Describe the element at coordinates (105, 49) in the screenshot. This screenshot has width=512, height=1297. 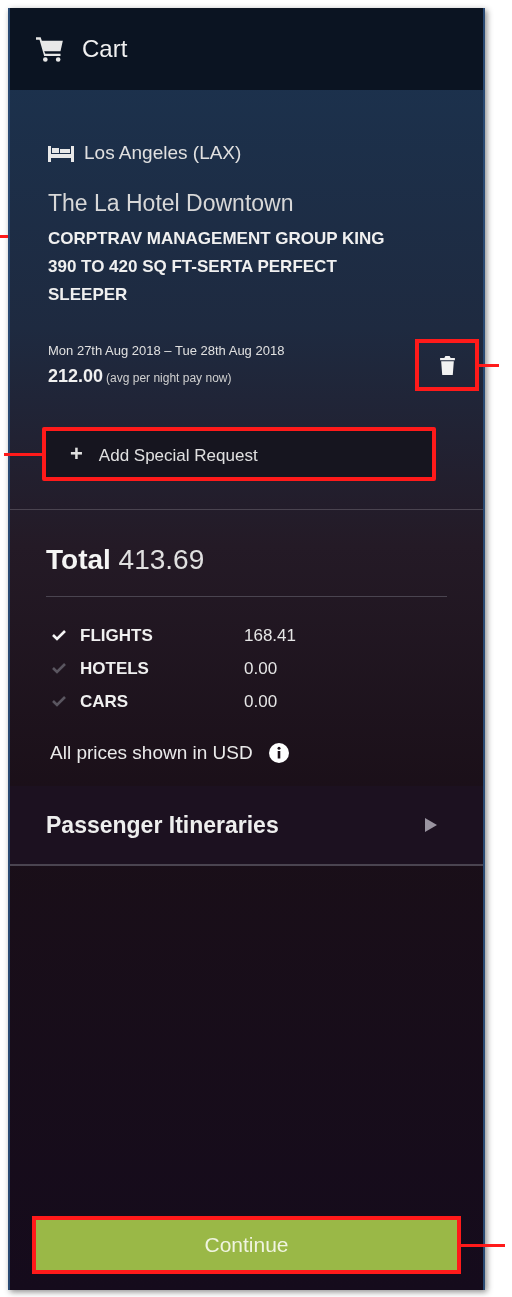
I see `cart-title: Cart` at that location.